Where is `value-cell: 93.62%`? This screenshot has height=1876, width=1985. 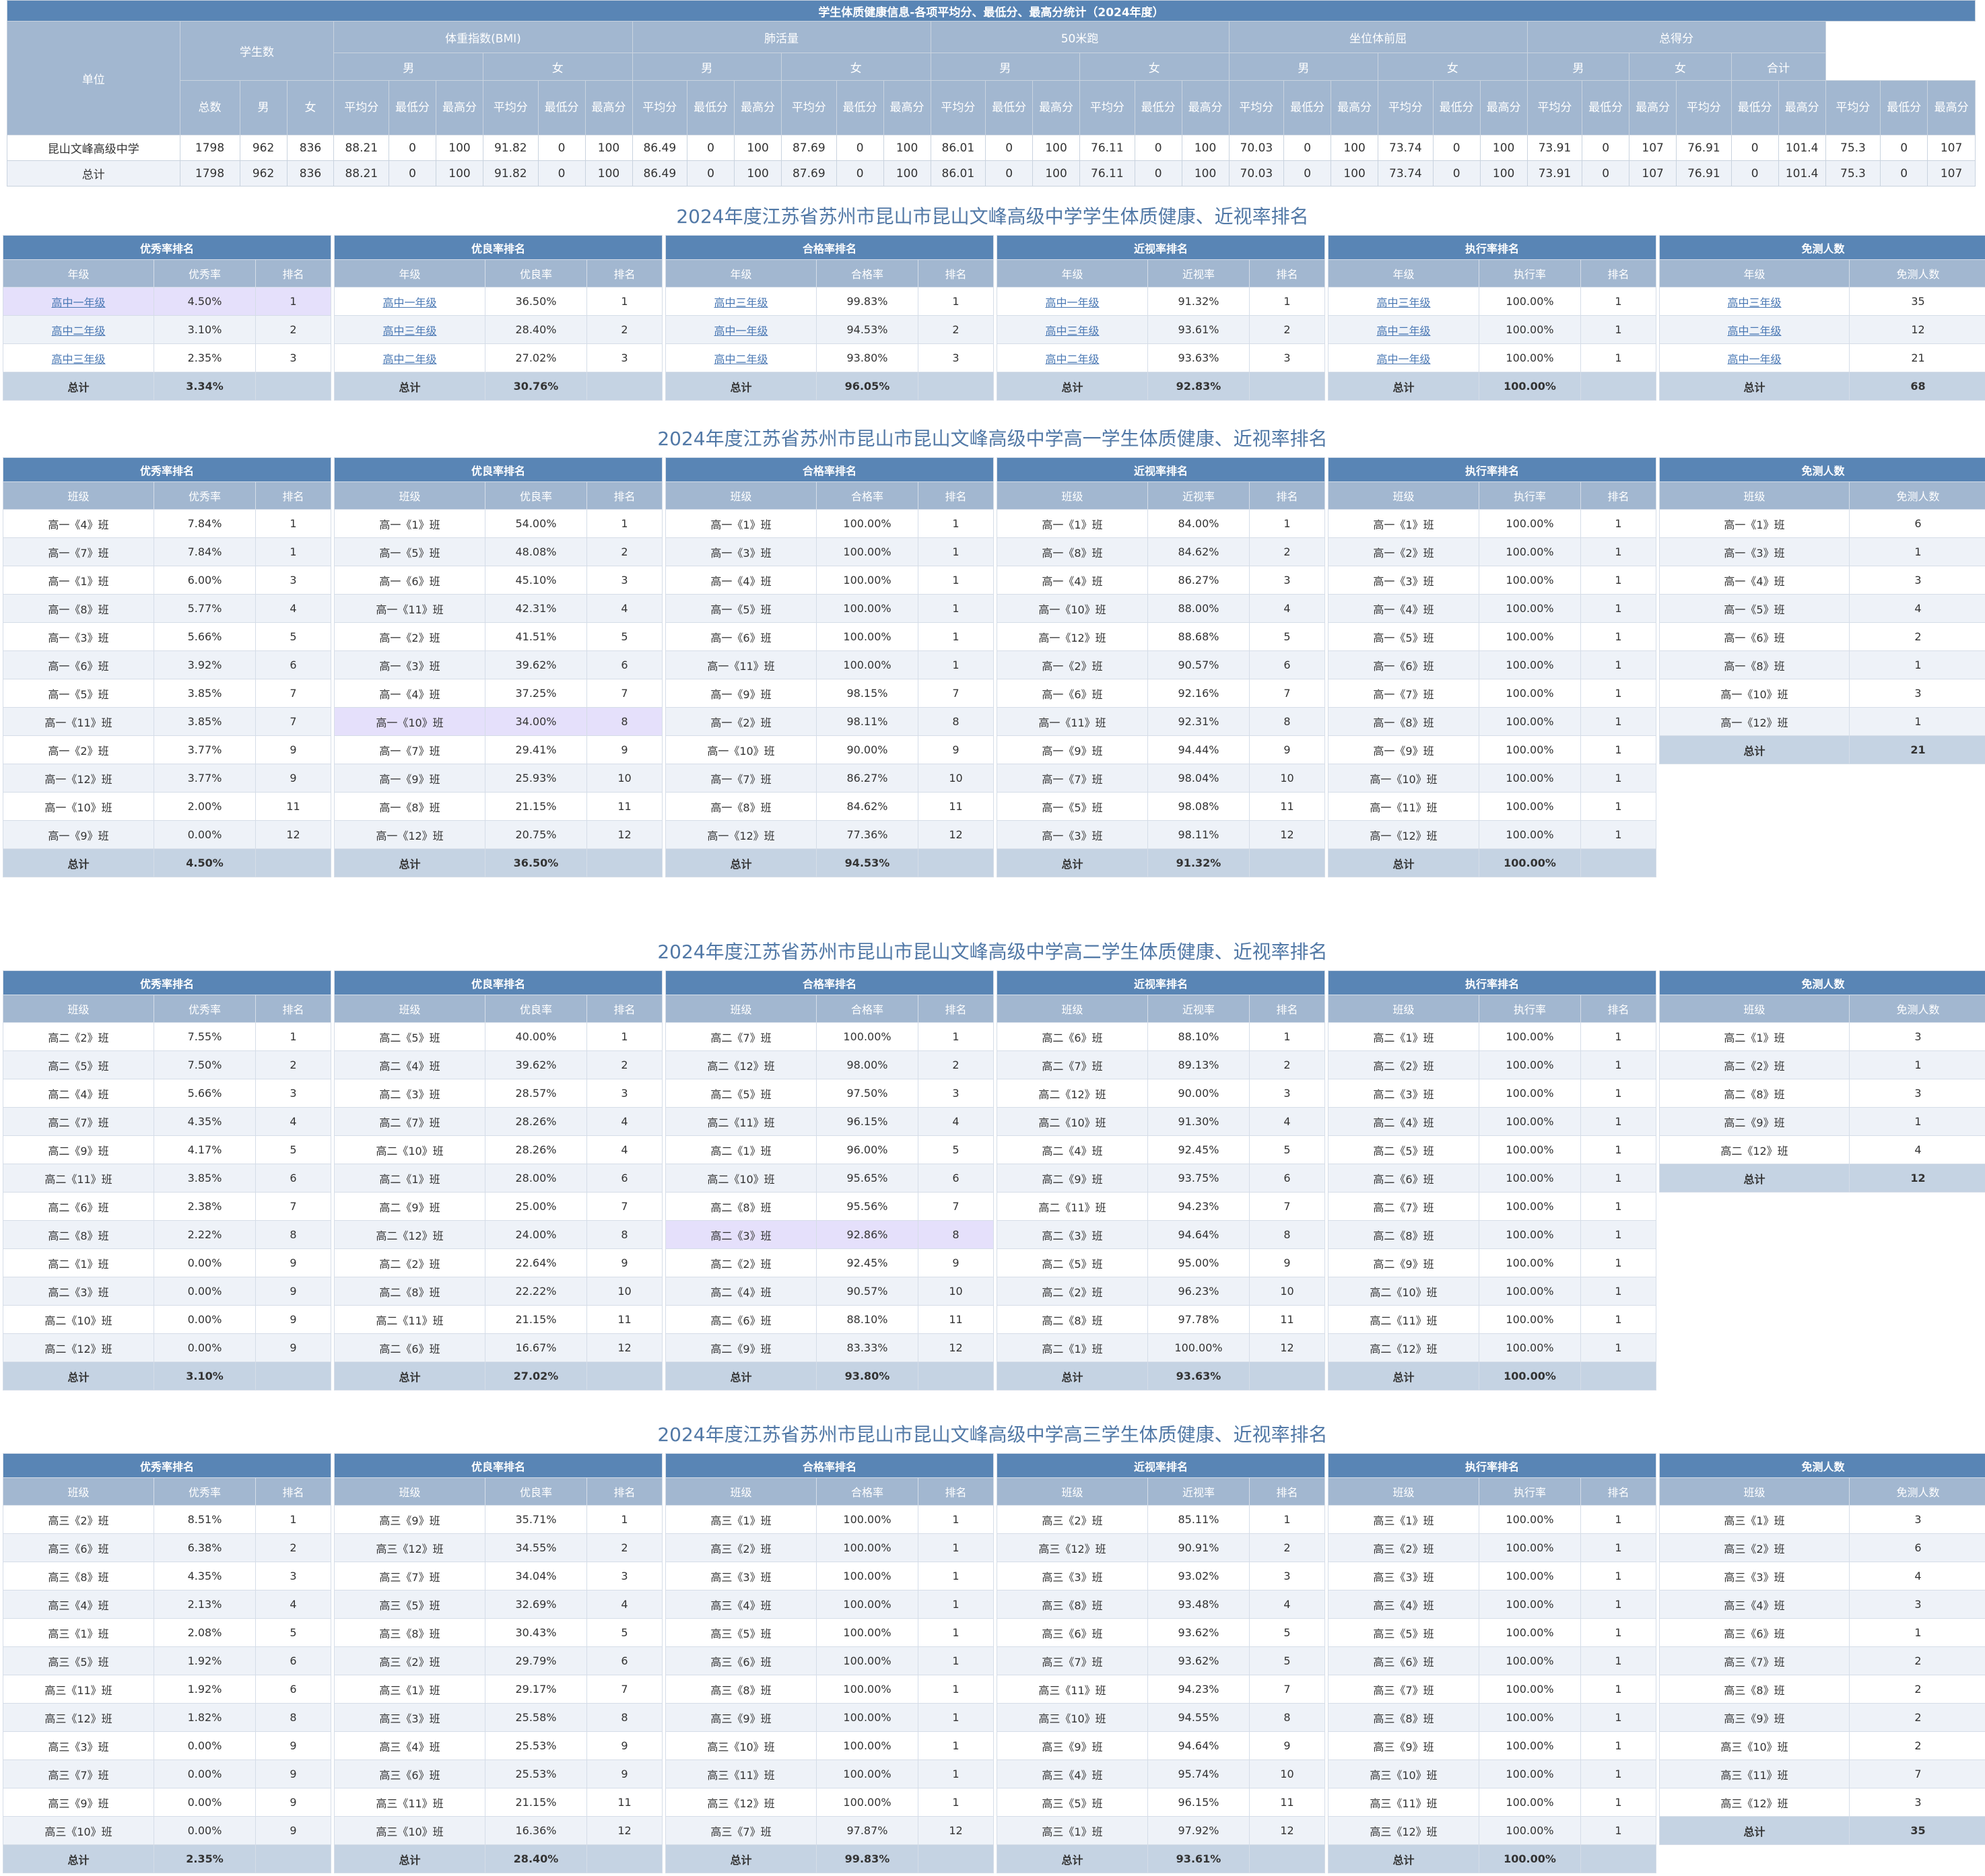 value-cell: 93.62% is located at coordinates (1198, 1632).